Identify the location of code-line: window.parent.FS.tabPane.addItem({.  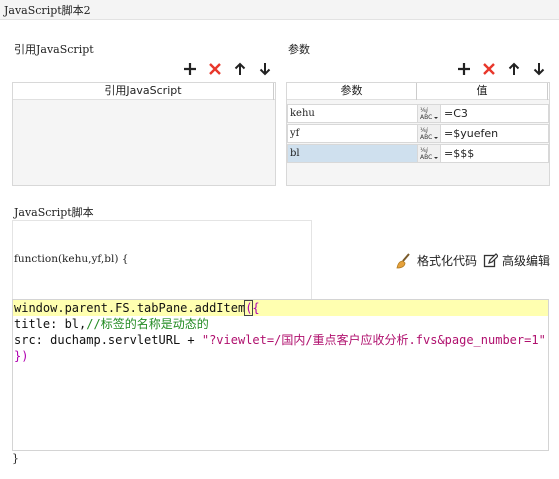
(280, 308).